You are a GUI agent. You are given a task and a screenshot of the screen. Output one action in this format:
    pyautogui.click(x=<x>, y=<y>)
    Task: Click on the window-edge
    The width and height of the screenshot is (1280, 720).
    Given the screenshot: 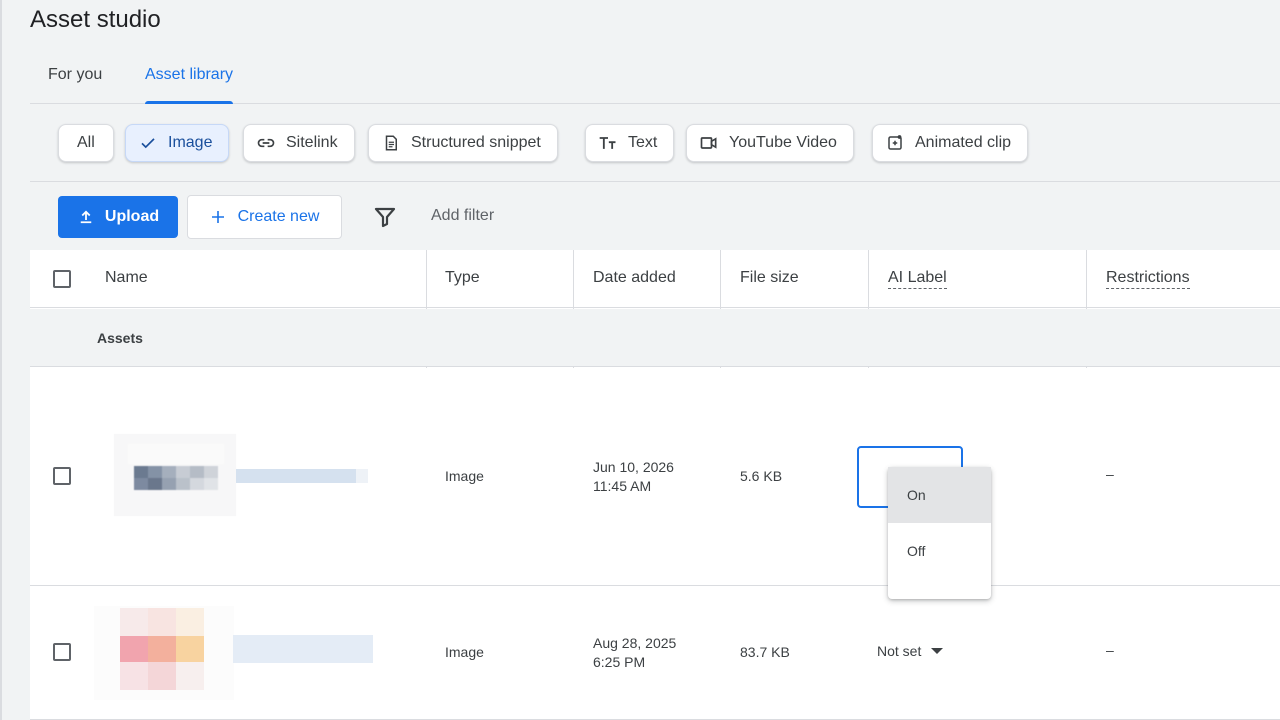 What is the action you would take?
    pyautogui.click(x=1, y=360)
    